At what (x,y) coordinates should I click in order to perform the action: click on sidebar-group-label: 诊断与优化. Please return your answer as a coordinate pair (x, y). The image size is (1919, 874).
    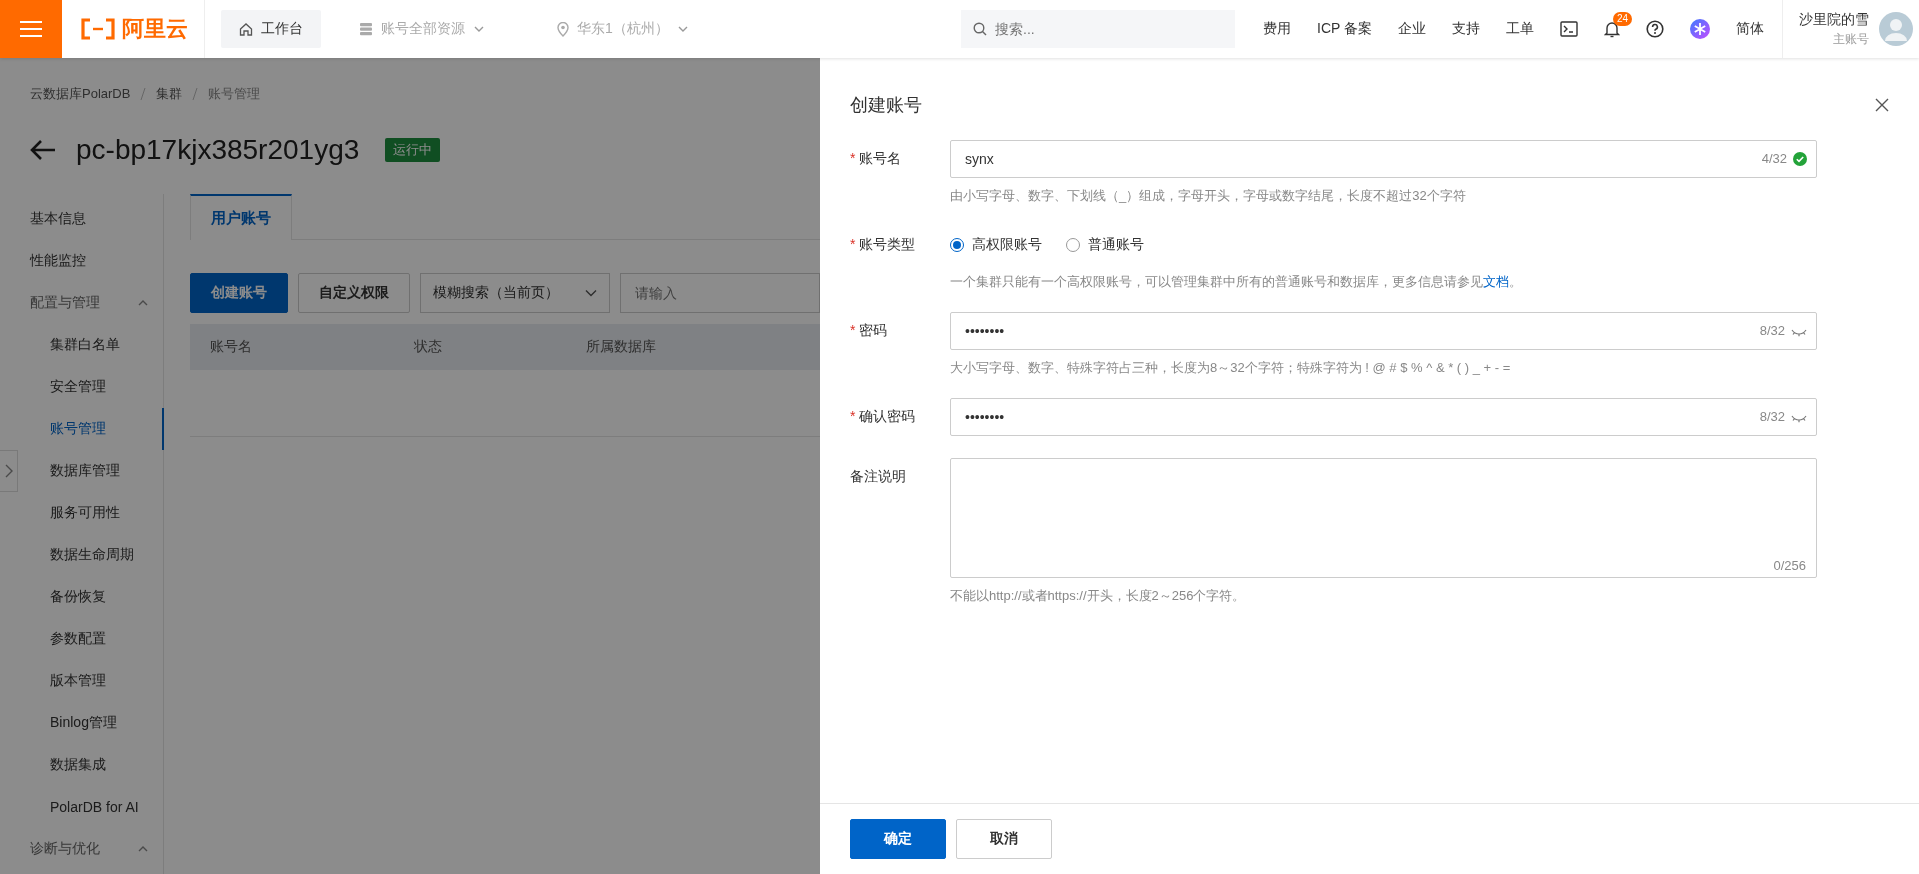
    Looking at the image, I should click on (65, 849).